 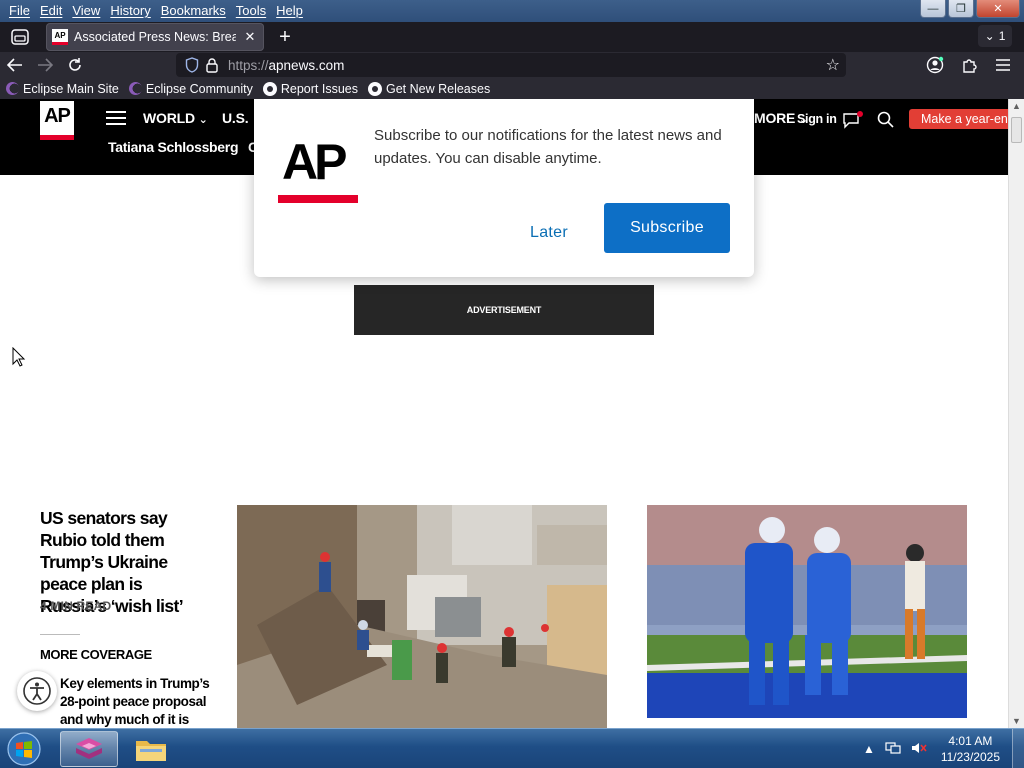 What do you see at coordinates (961, 9) in the screenshot?
I see `maximize-button: ❐` at bounding box center [961, 9].